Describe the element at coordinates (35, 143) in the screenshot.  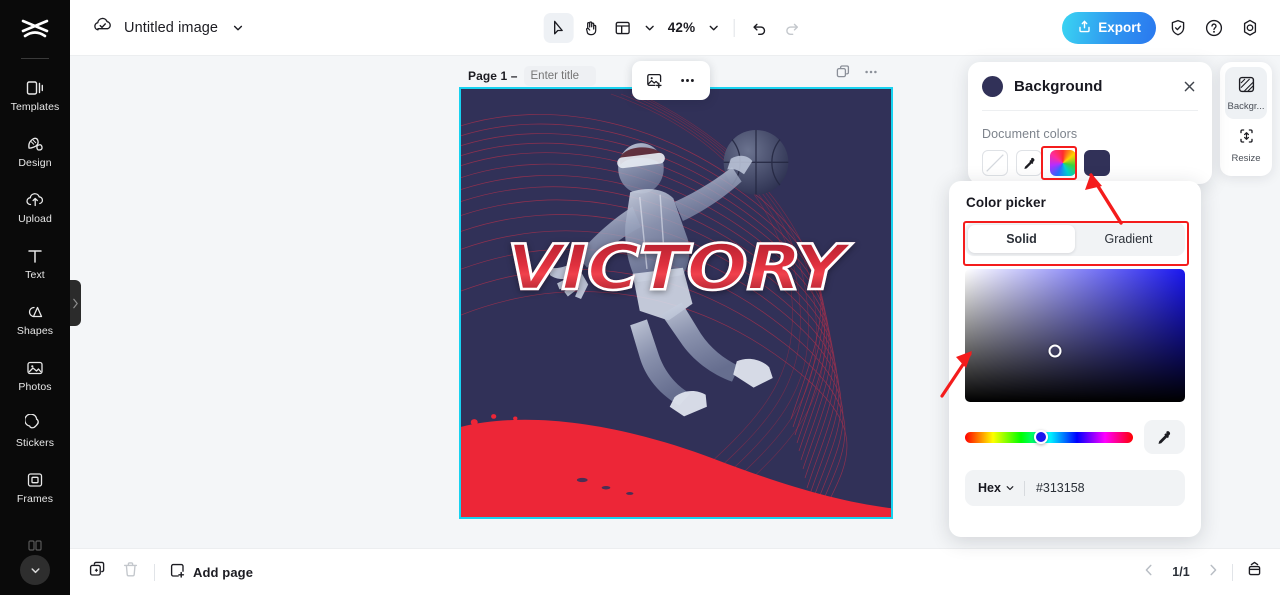
I see `design-icon` at that location.